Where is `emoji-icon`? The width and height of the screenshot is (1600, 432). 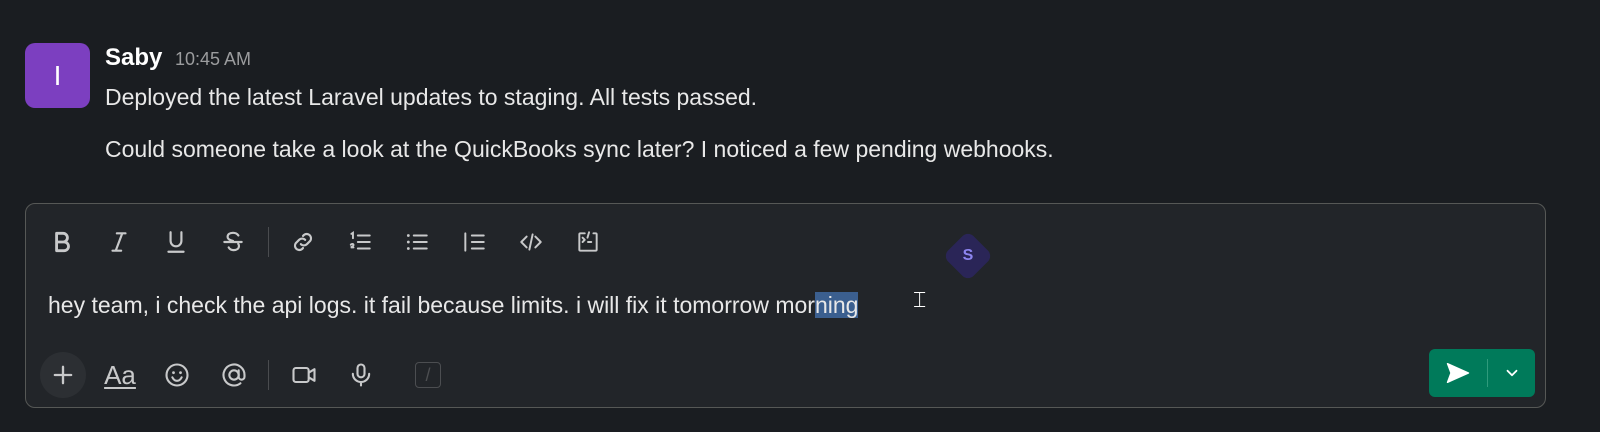
emoji-icon is located at coordinates (177, 375).